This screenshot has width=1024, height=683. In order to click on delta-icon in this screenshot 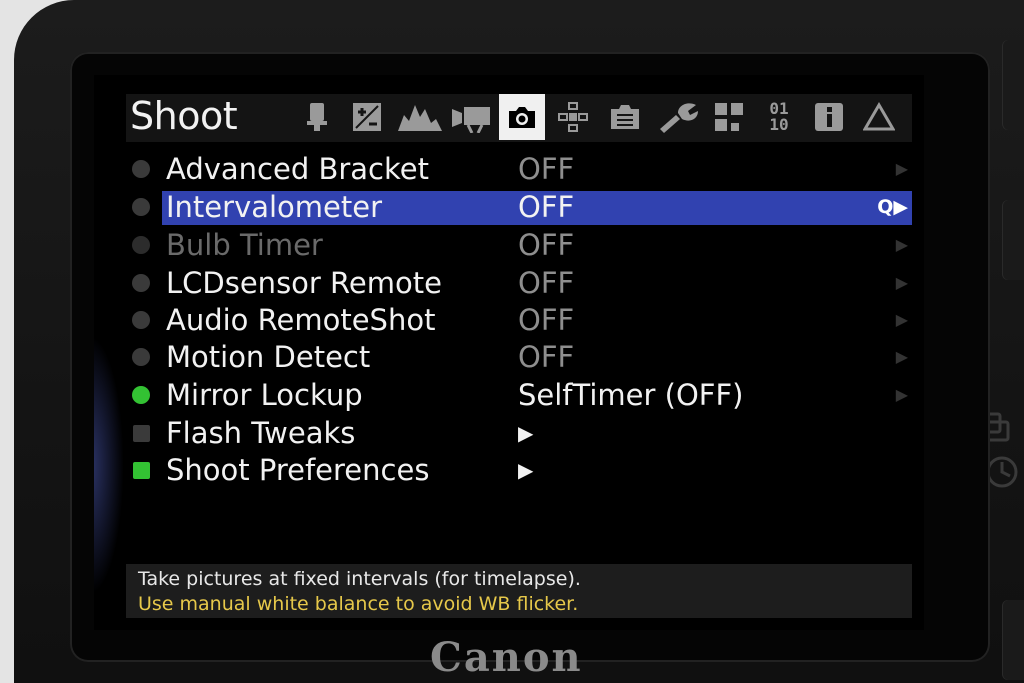, I will do `click(879, 117)`.